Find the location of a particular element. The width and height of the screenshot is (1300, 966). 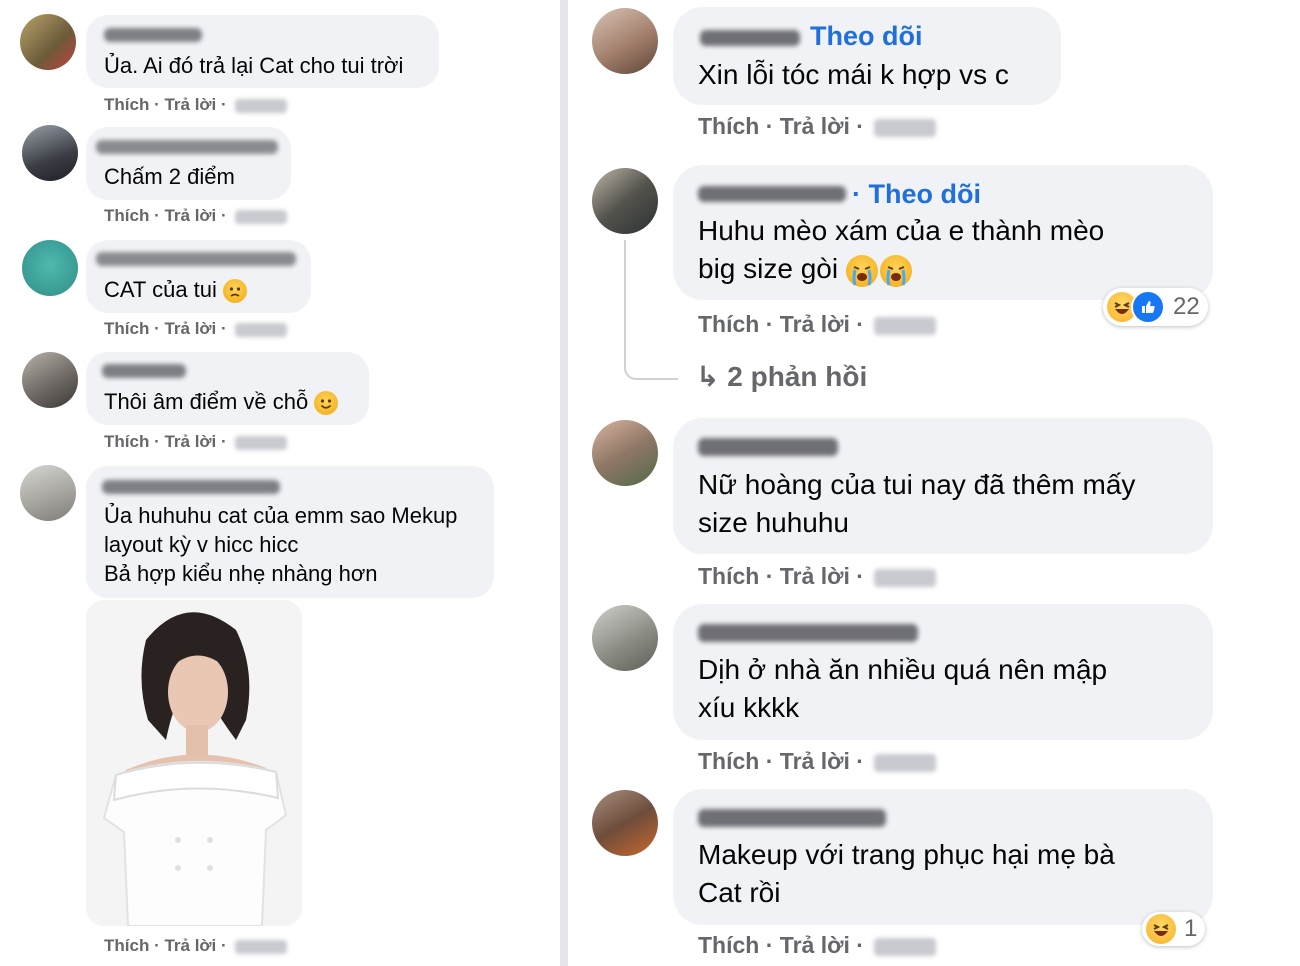

reaction-summary: 22 is located at coordinates (1155, 307).